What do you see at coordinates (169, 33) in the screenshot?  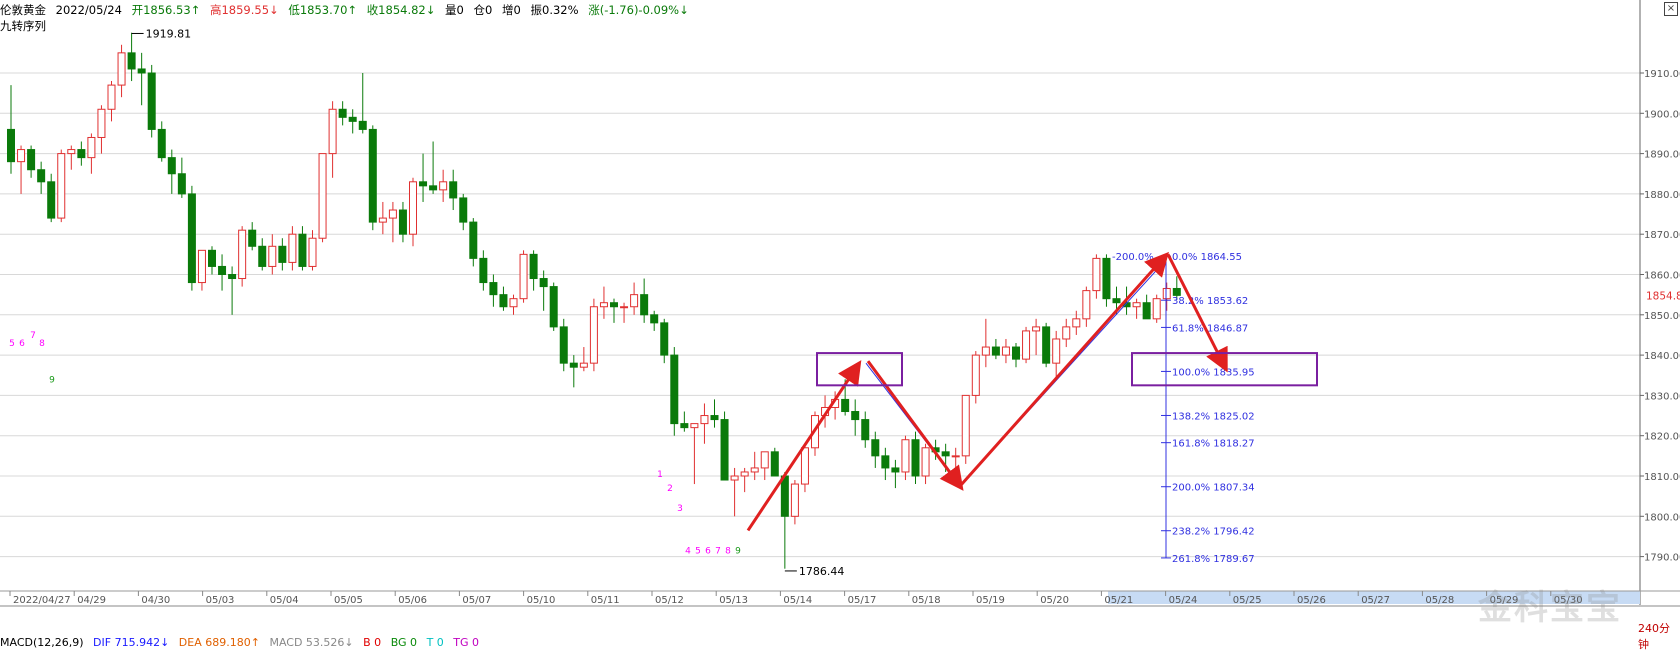 I see `high-label: 1919.81` at bounding box center [169, 33].